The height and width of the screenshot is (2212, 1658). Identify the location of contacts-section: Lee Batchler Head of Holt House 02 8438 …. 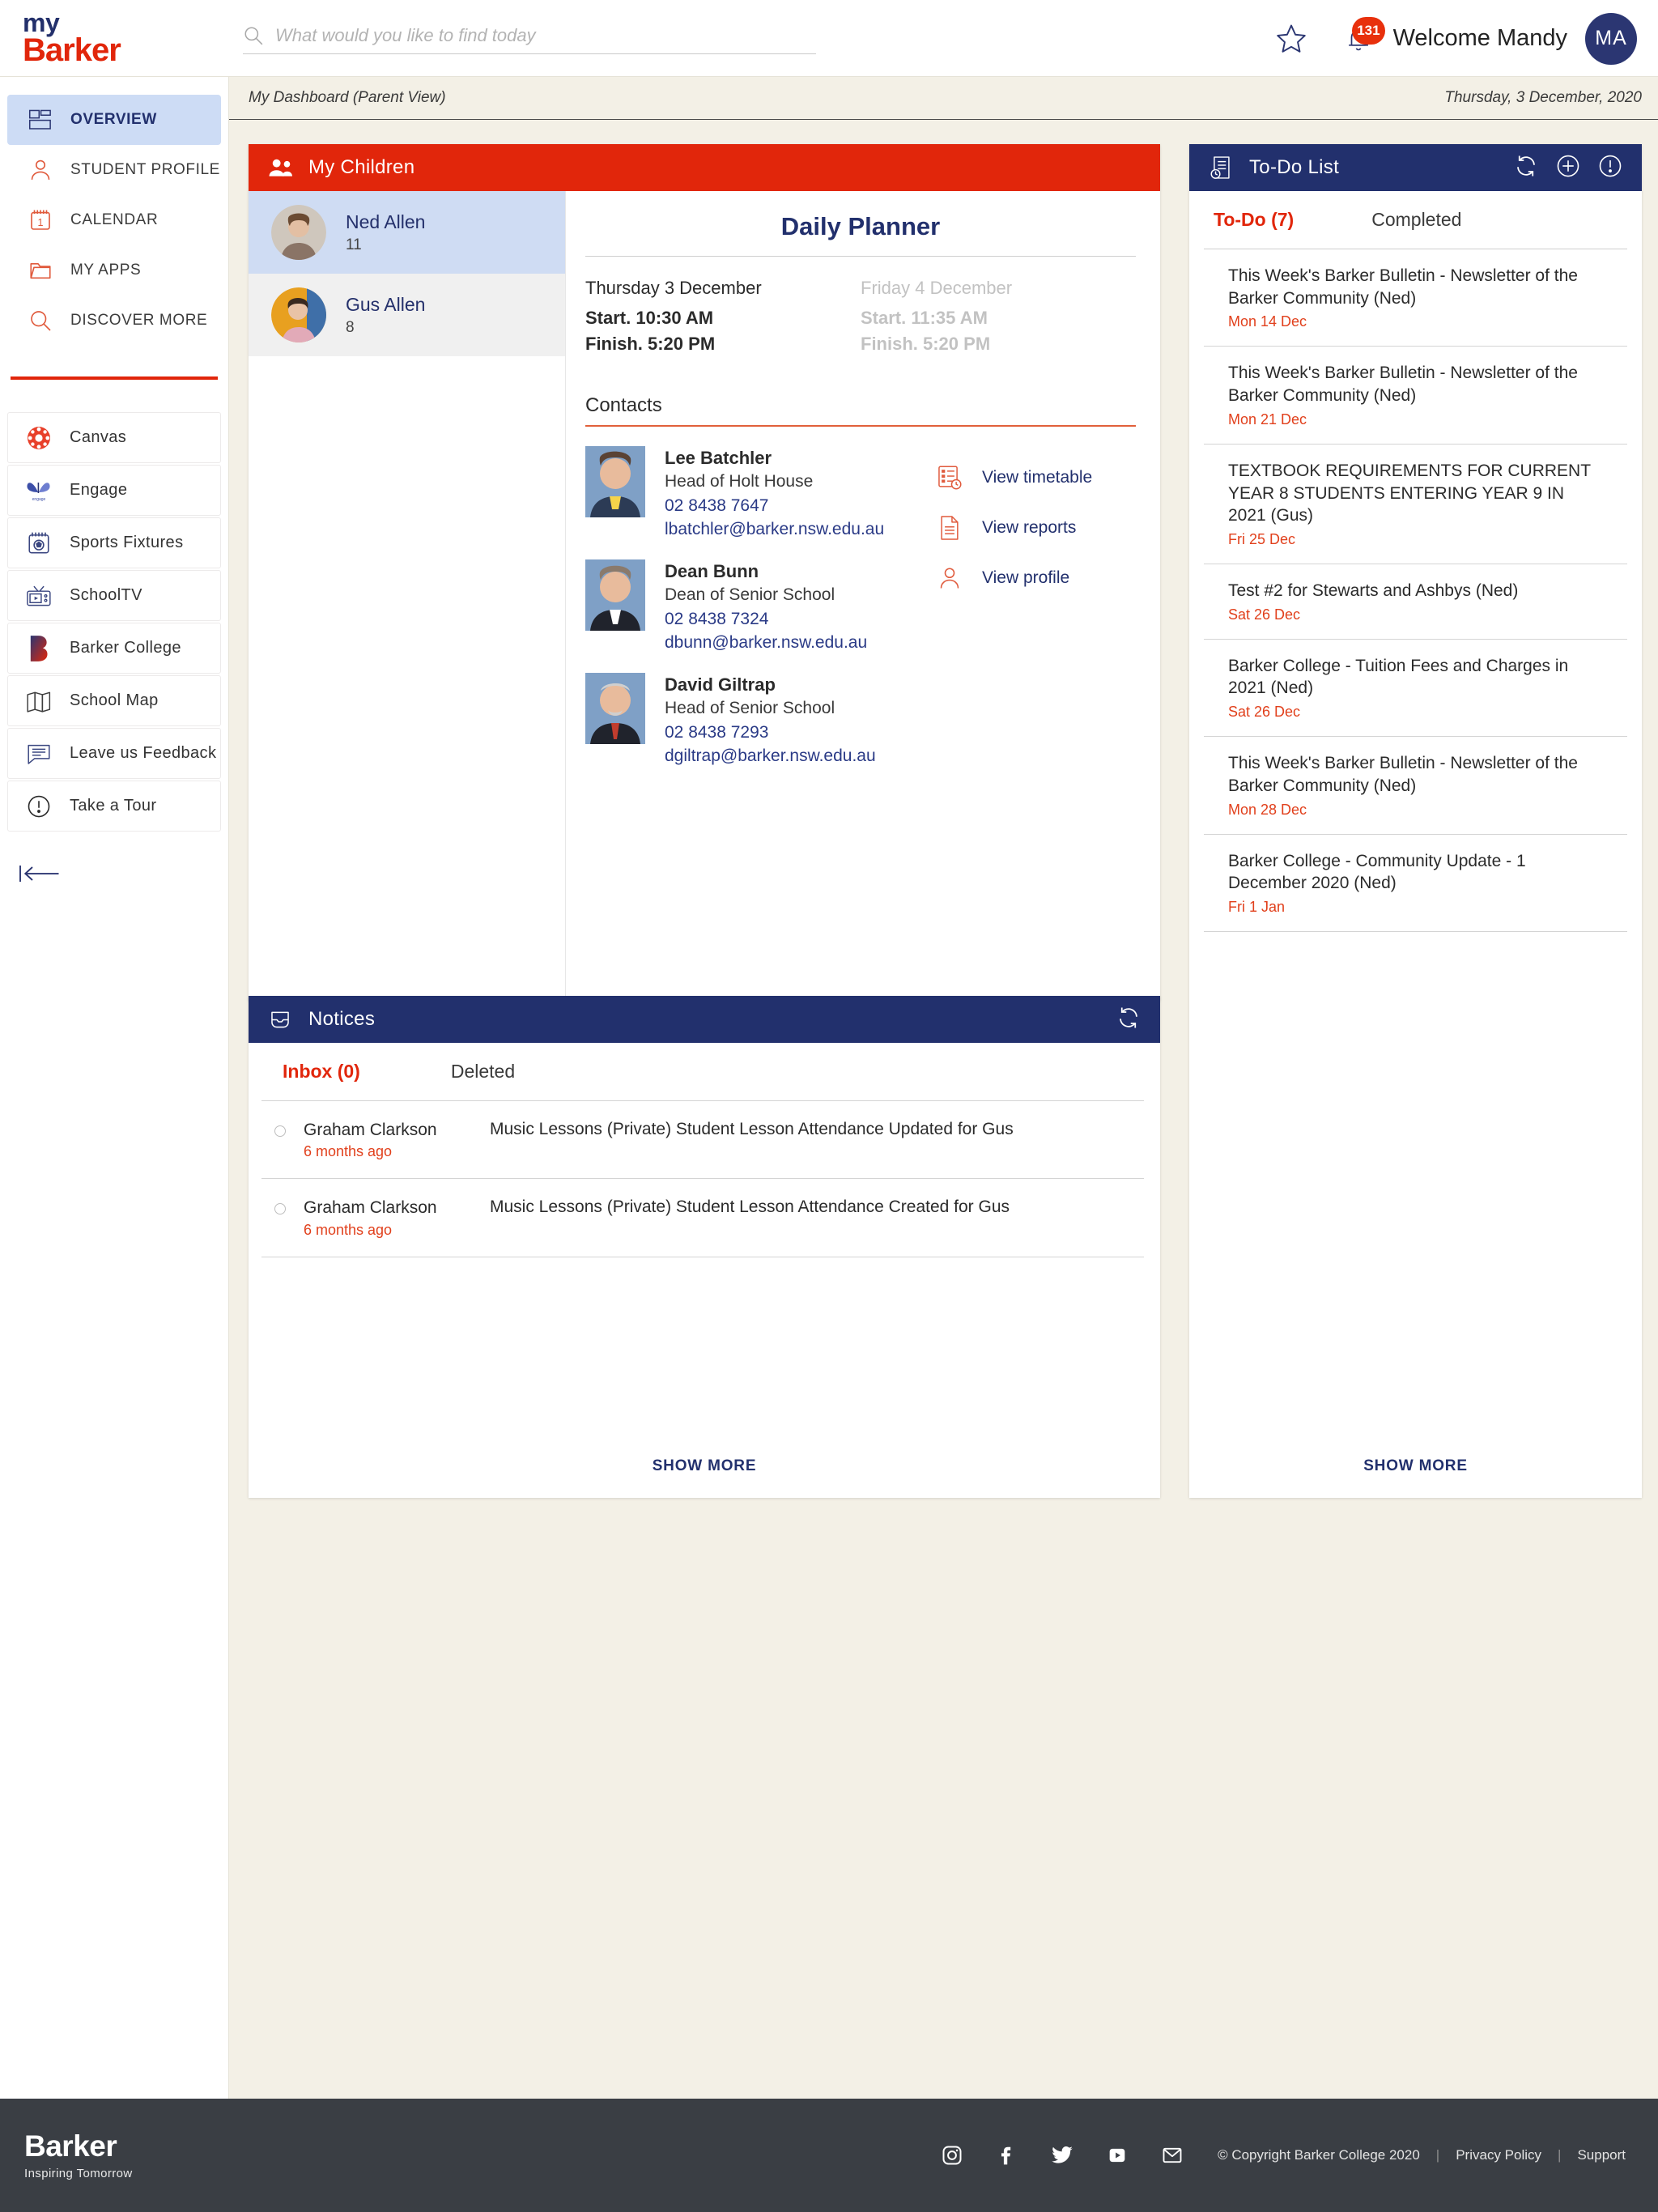
(860, 606).